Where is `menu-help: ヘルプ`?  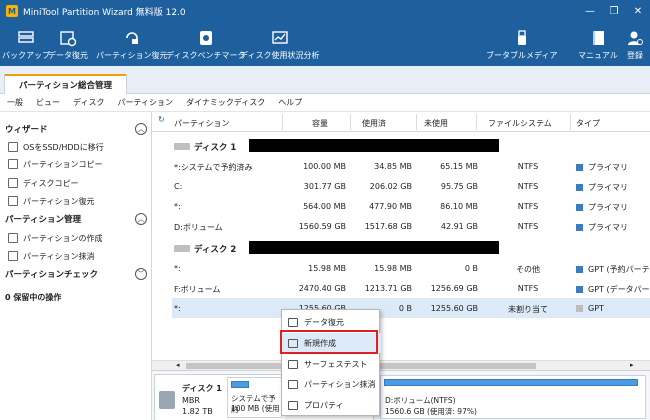 menu-help: ヘルプ is located at coordinates (290, 102).